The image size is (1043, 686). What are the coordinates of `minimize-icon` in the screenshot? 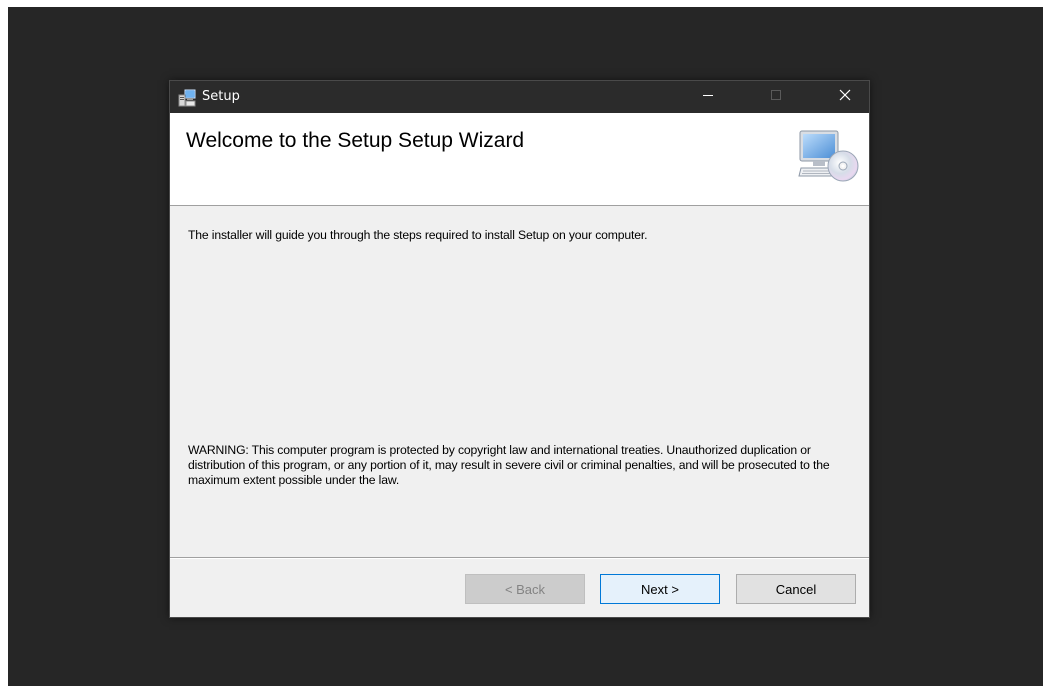 It's located at (708, 97).